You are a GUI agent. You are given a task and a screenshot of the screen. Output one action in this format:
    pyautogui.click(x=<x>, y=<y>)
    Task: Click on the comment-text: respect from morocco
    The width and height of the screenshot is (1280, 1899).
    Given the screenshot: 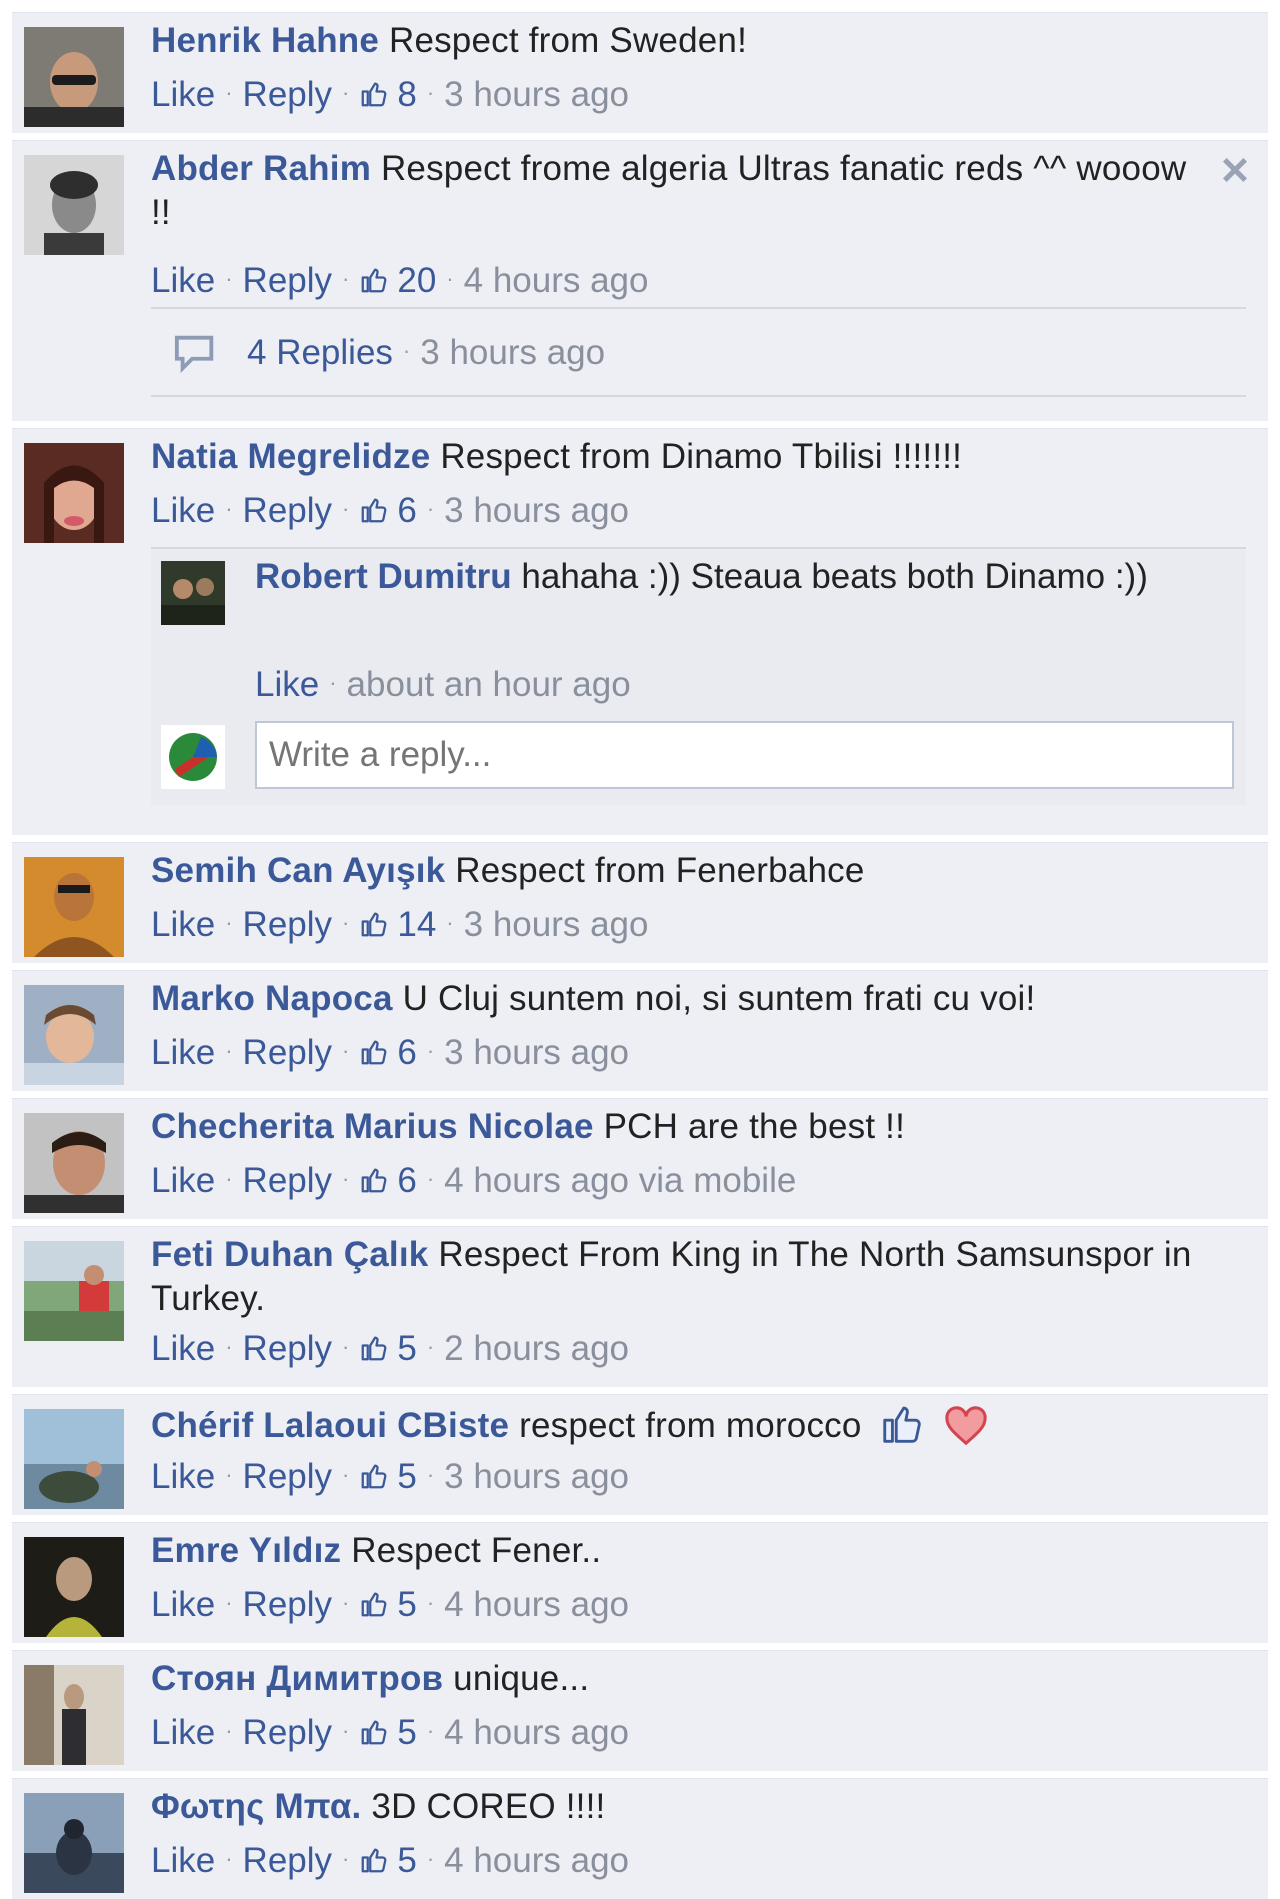 What is the action you would take?
    pyautogui.click(x=690, y=1425)
    